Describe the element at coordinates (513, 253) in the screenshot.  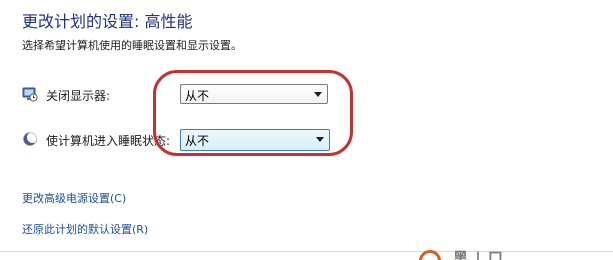
I see `watermark: 黑 | 口` at that location.